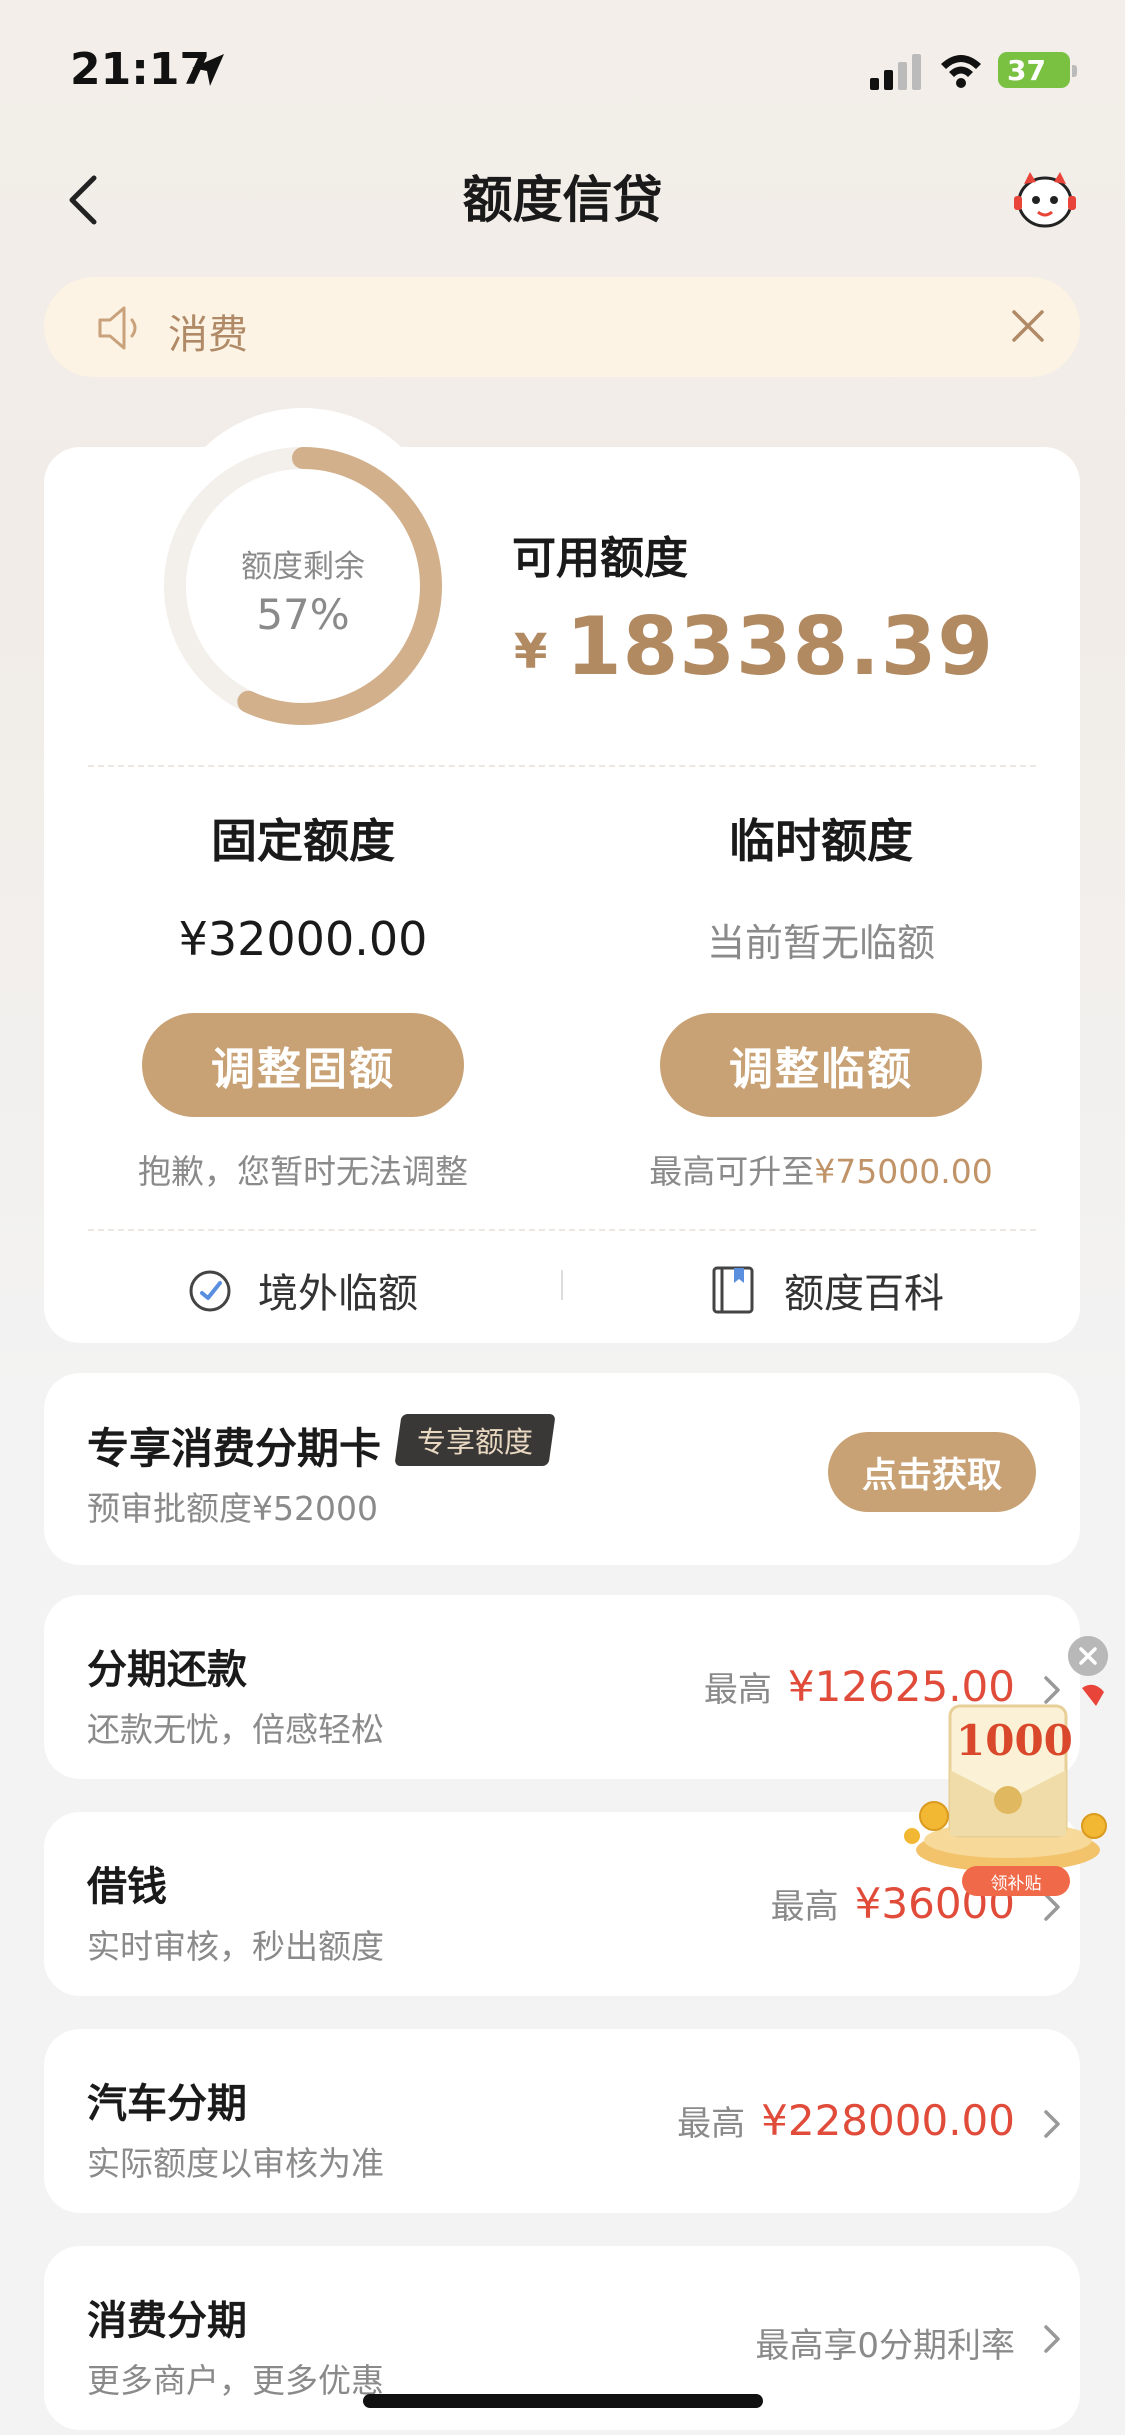 The width and height of the screenshot is (1125, 2435). Describe the element at coordinates (167, 2321) in the screenshot. I see `product-title: 消费分期` at that location.